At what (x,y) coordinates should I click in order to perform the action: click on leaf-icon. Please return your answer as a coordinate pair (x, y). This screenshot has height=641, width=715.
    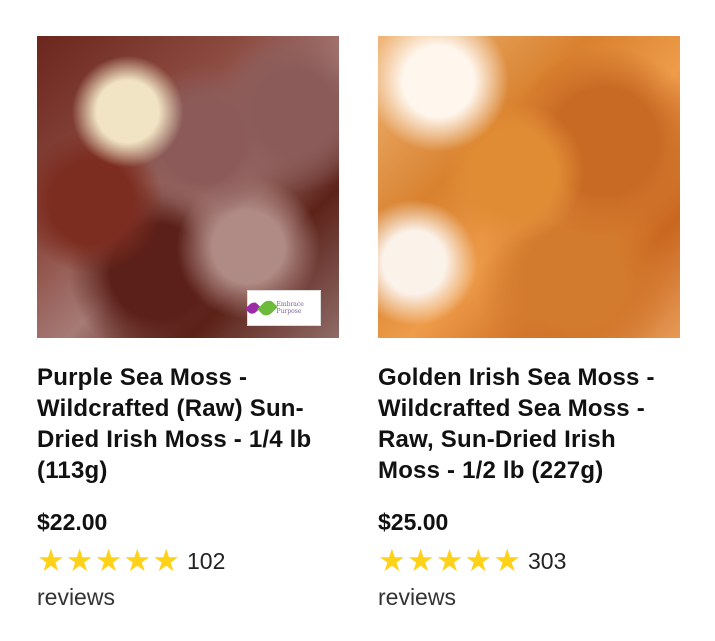
    Looking at the image, I should click on (267, 308).